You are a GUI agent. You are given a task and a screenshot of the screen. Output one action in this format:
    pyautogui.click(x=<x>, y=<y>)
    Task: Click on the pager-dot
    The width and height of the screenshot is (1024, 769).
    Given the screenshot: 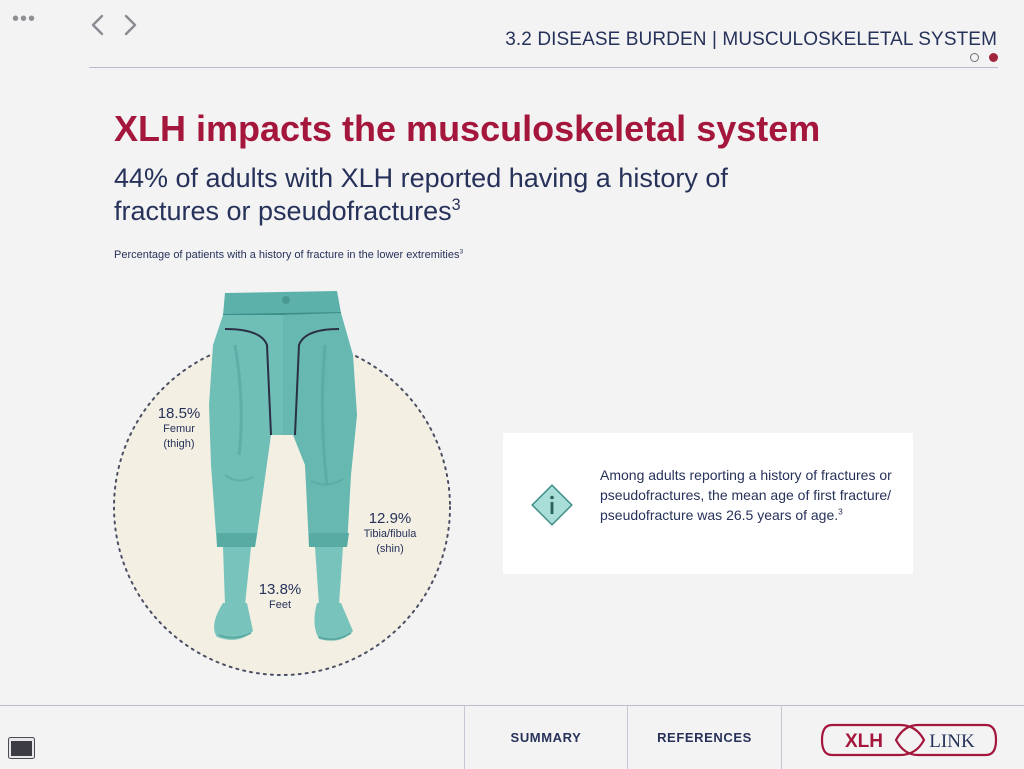 What is the action you would take?
    pyautogui.click(x=974, y=57)
    